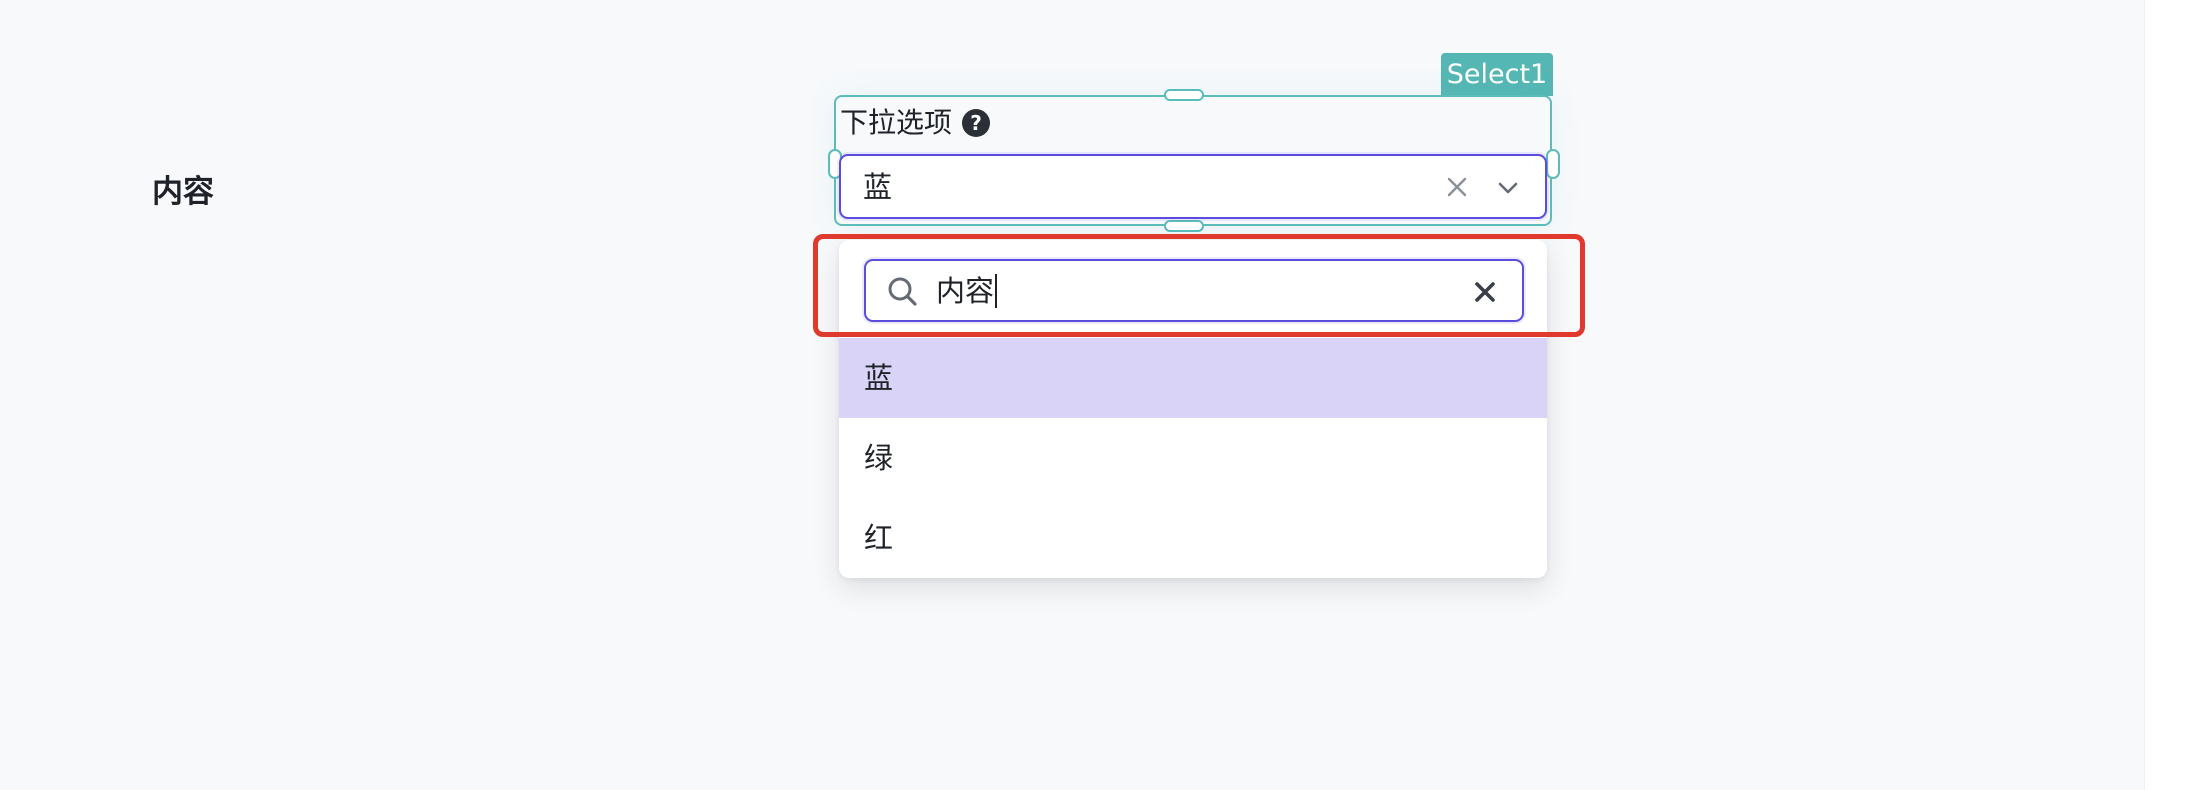 The width and height of the screenshot is (2192, 790). Describe the element at coordinates (1184, 226) in the screenshot. I see `resize-handle-bottom` at that location.